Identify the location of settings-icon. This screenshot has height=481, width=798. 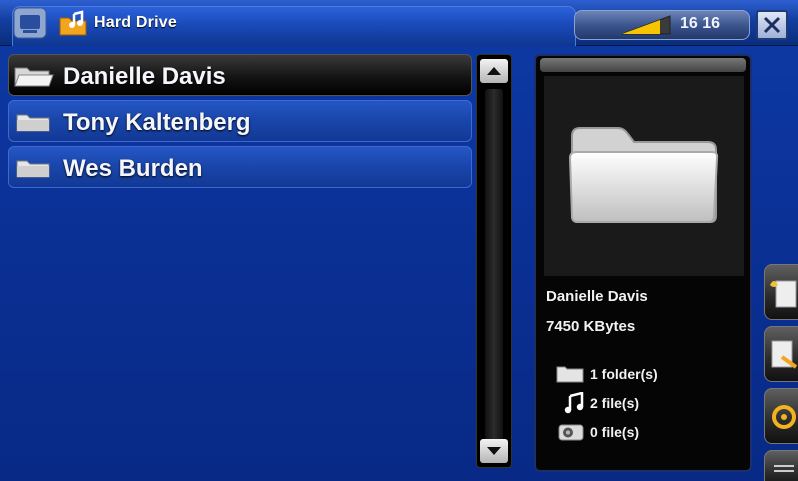
(784, 417).